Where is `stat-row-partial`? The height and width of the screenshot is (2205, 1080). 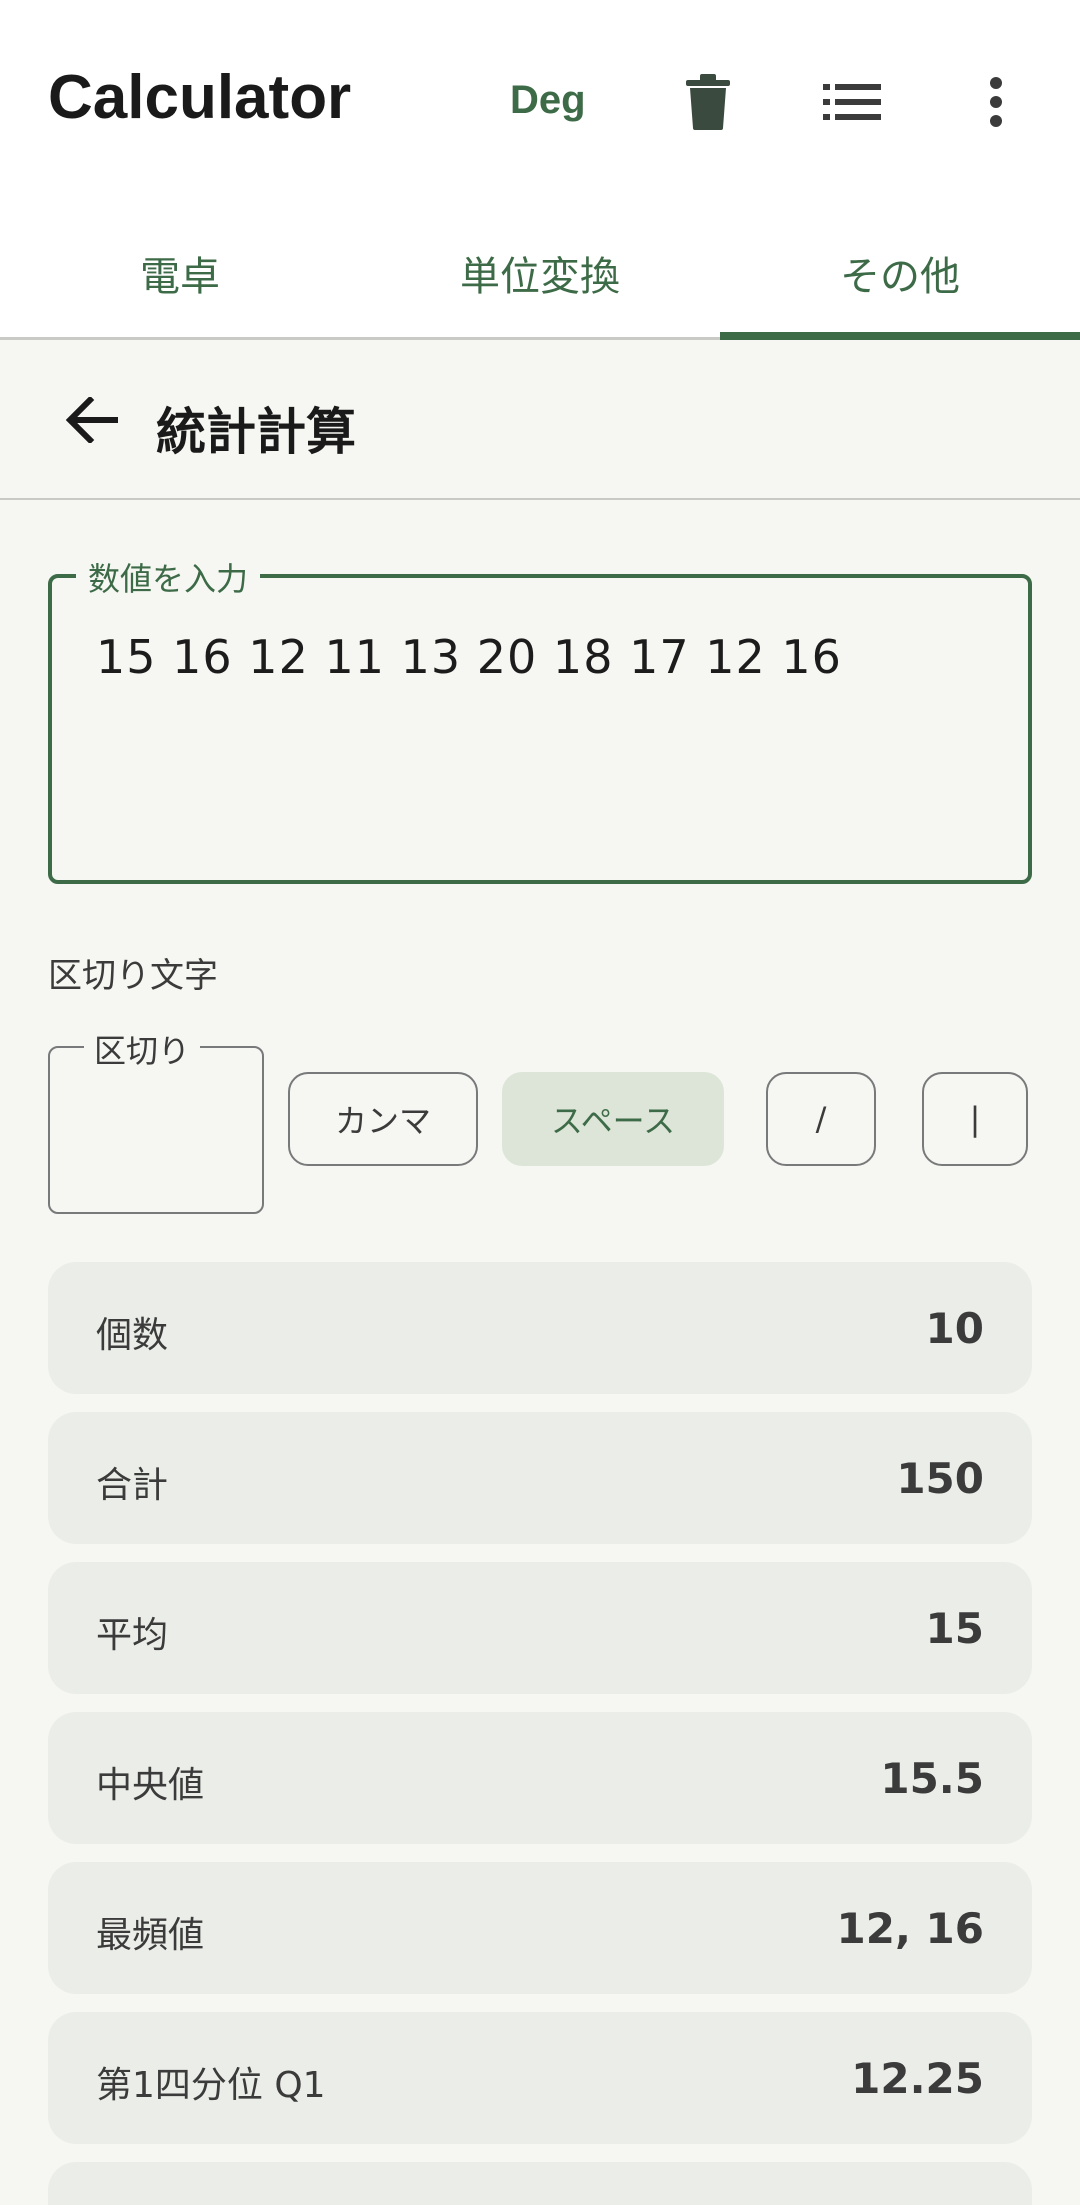
stat-row-partial is located at coordinates (540, 2183).